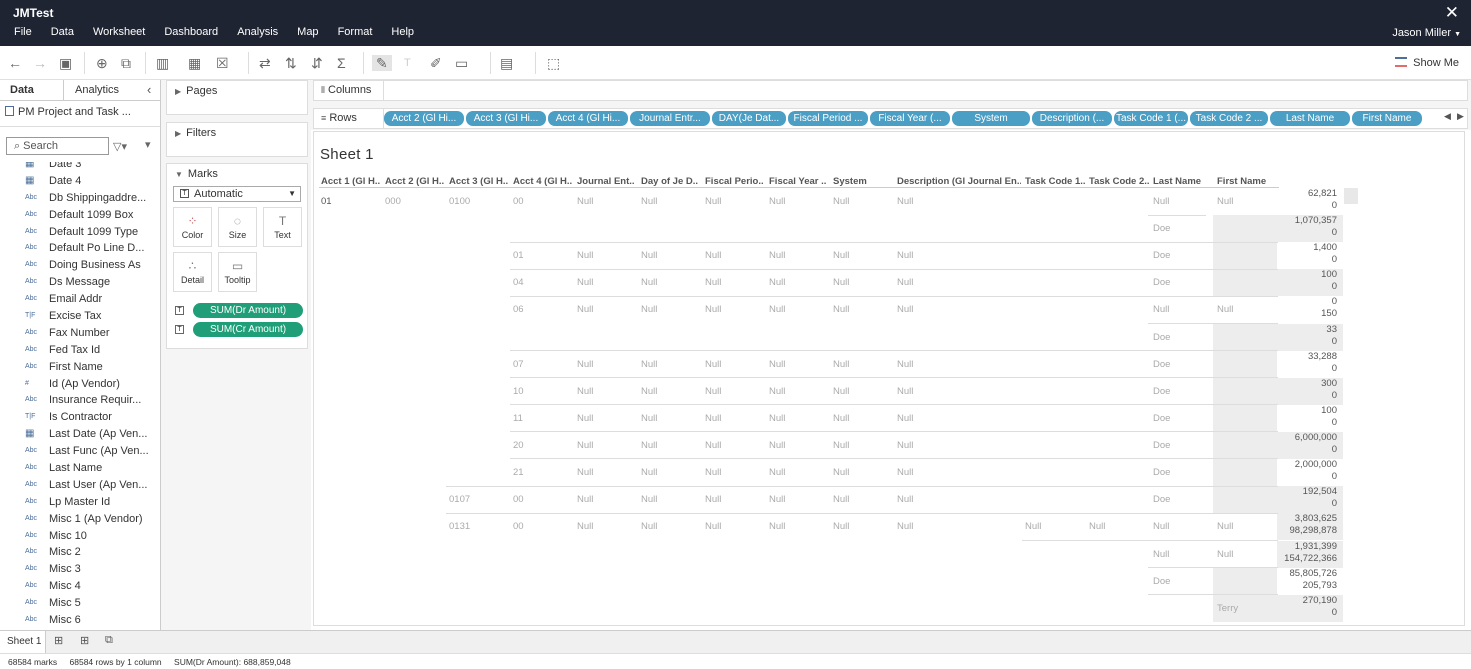 This screenshot has width=1471, height=669. What do you see at coordinates (1309, 274) in the screenshot?
I see `dr-amount-value: 100` at bounding box center [1309, 274].